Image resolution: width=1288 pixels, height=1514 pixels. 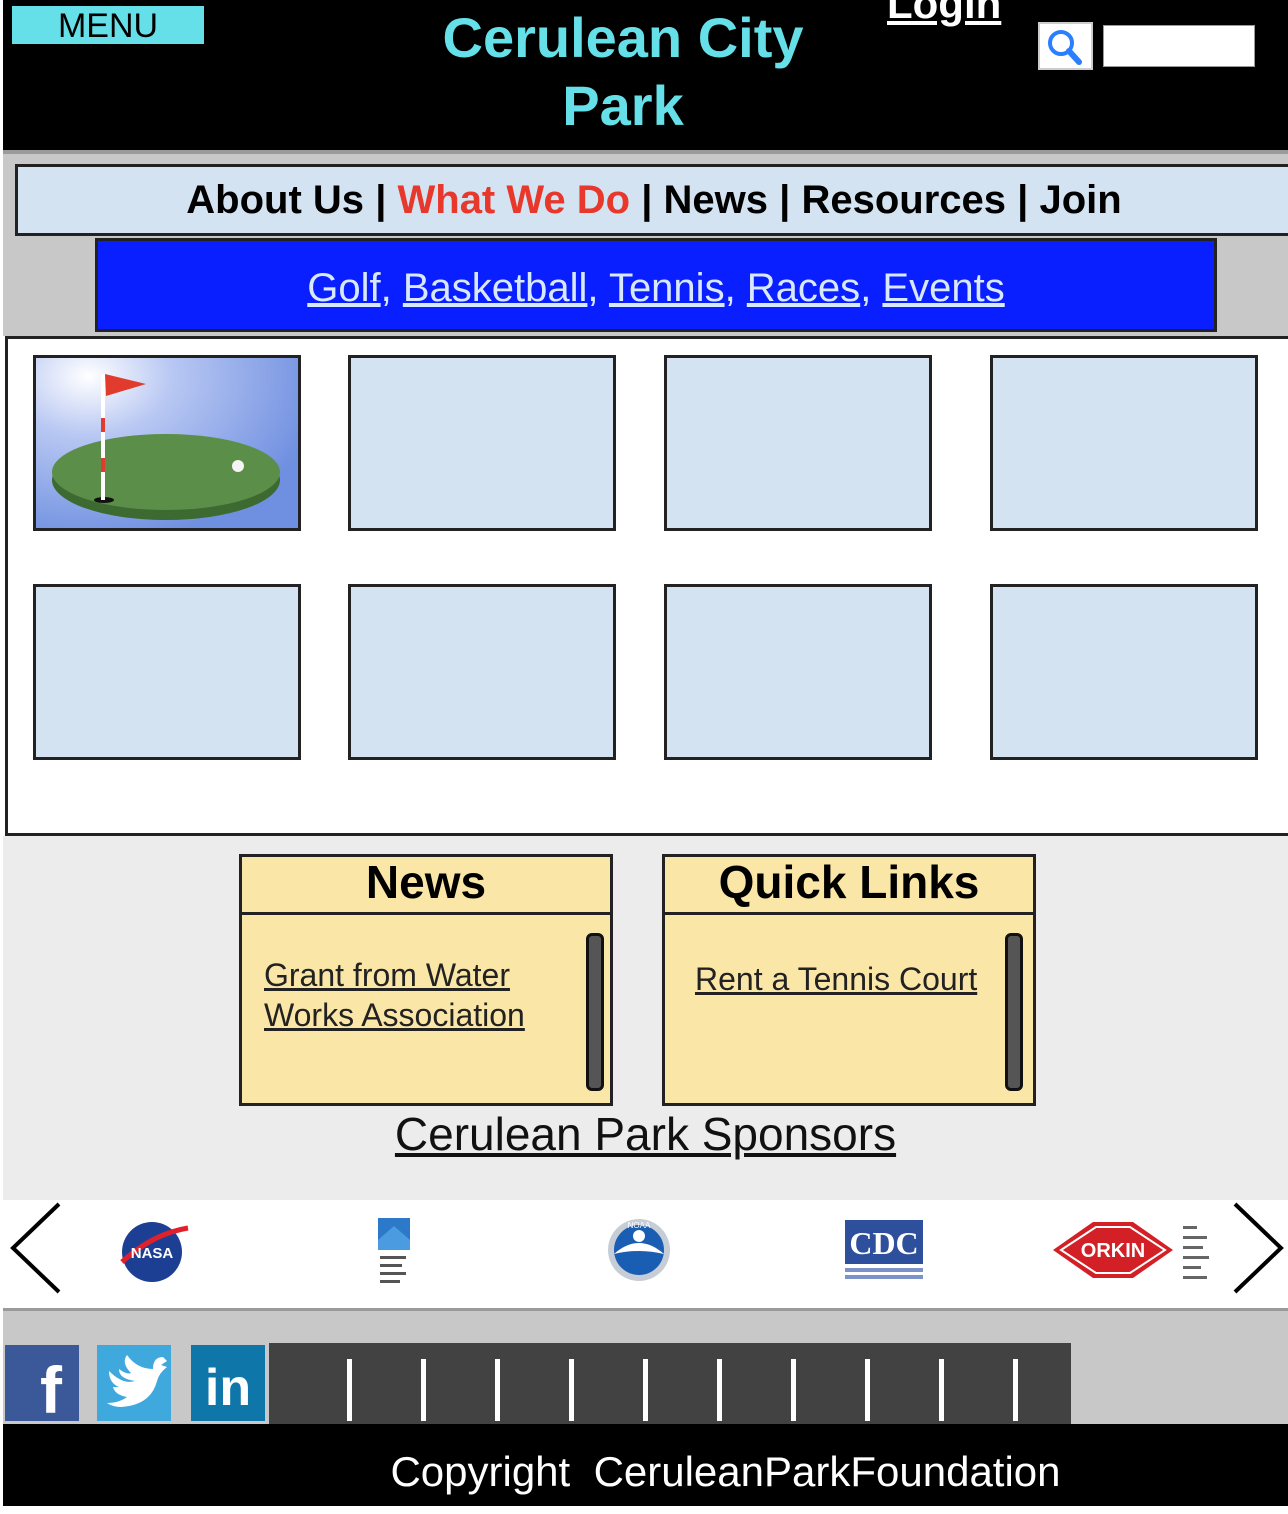 What do you see at coordinates (943, 288) in the screenshot?
I see `subnav-events: Events` at bounding box center [943, 288].